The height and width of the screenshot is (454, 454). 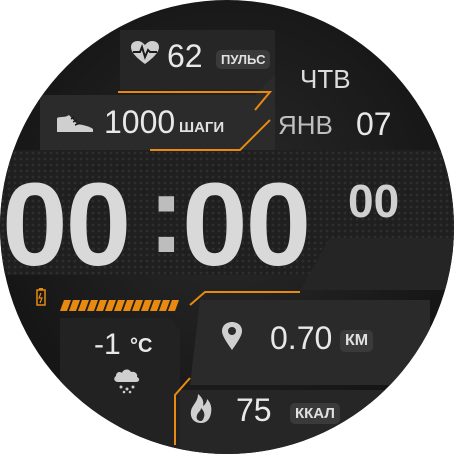 I want to click on weekday-label: ЧТВ, so click(x=325, y=79).